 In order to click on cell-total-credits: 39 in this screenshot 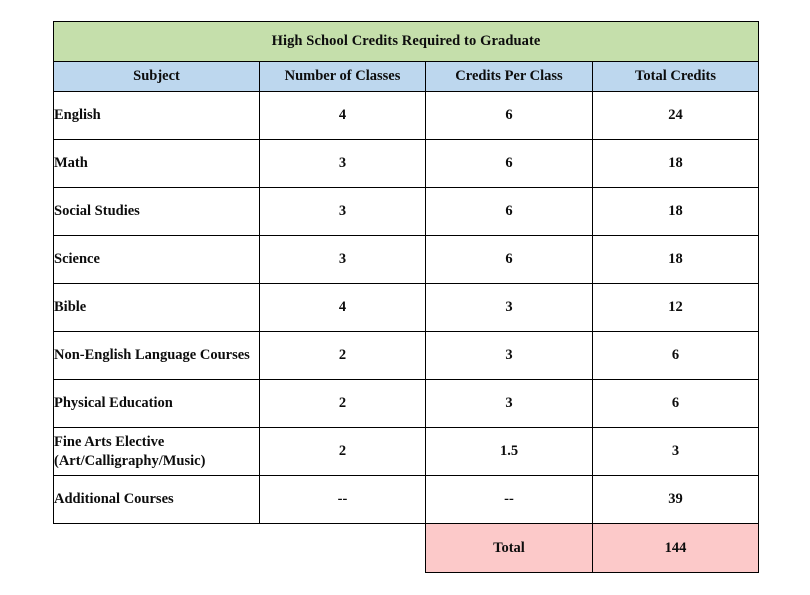, I will do `click(675, 499)`.